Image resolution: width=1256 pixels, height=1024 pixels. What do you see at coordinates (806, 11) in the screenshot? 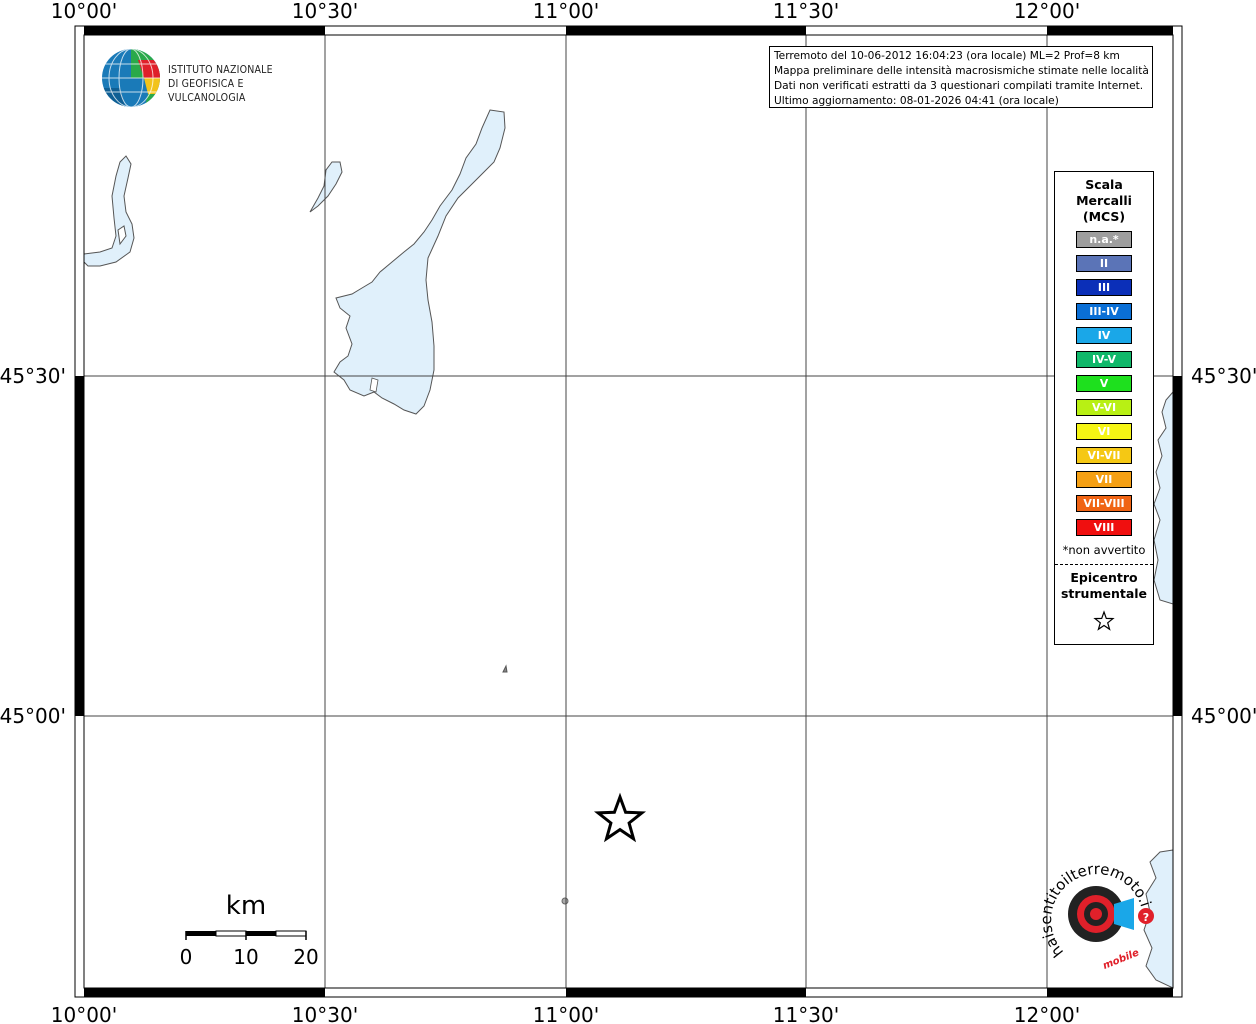
I see `top-tick-label: 11°30'` at bounding box center [806, 11].